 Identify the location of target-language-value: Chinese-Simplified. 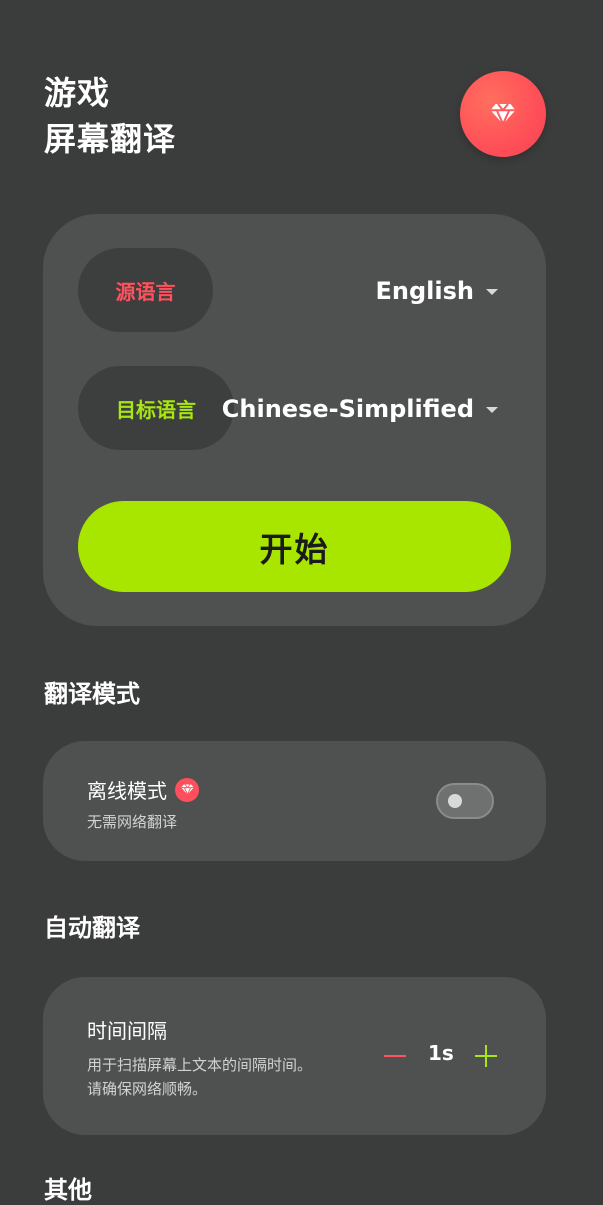
(347, 409).